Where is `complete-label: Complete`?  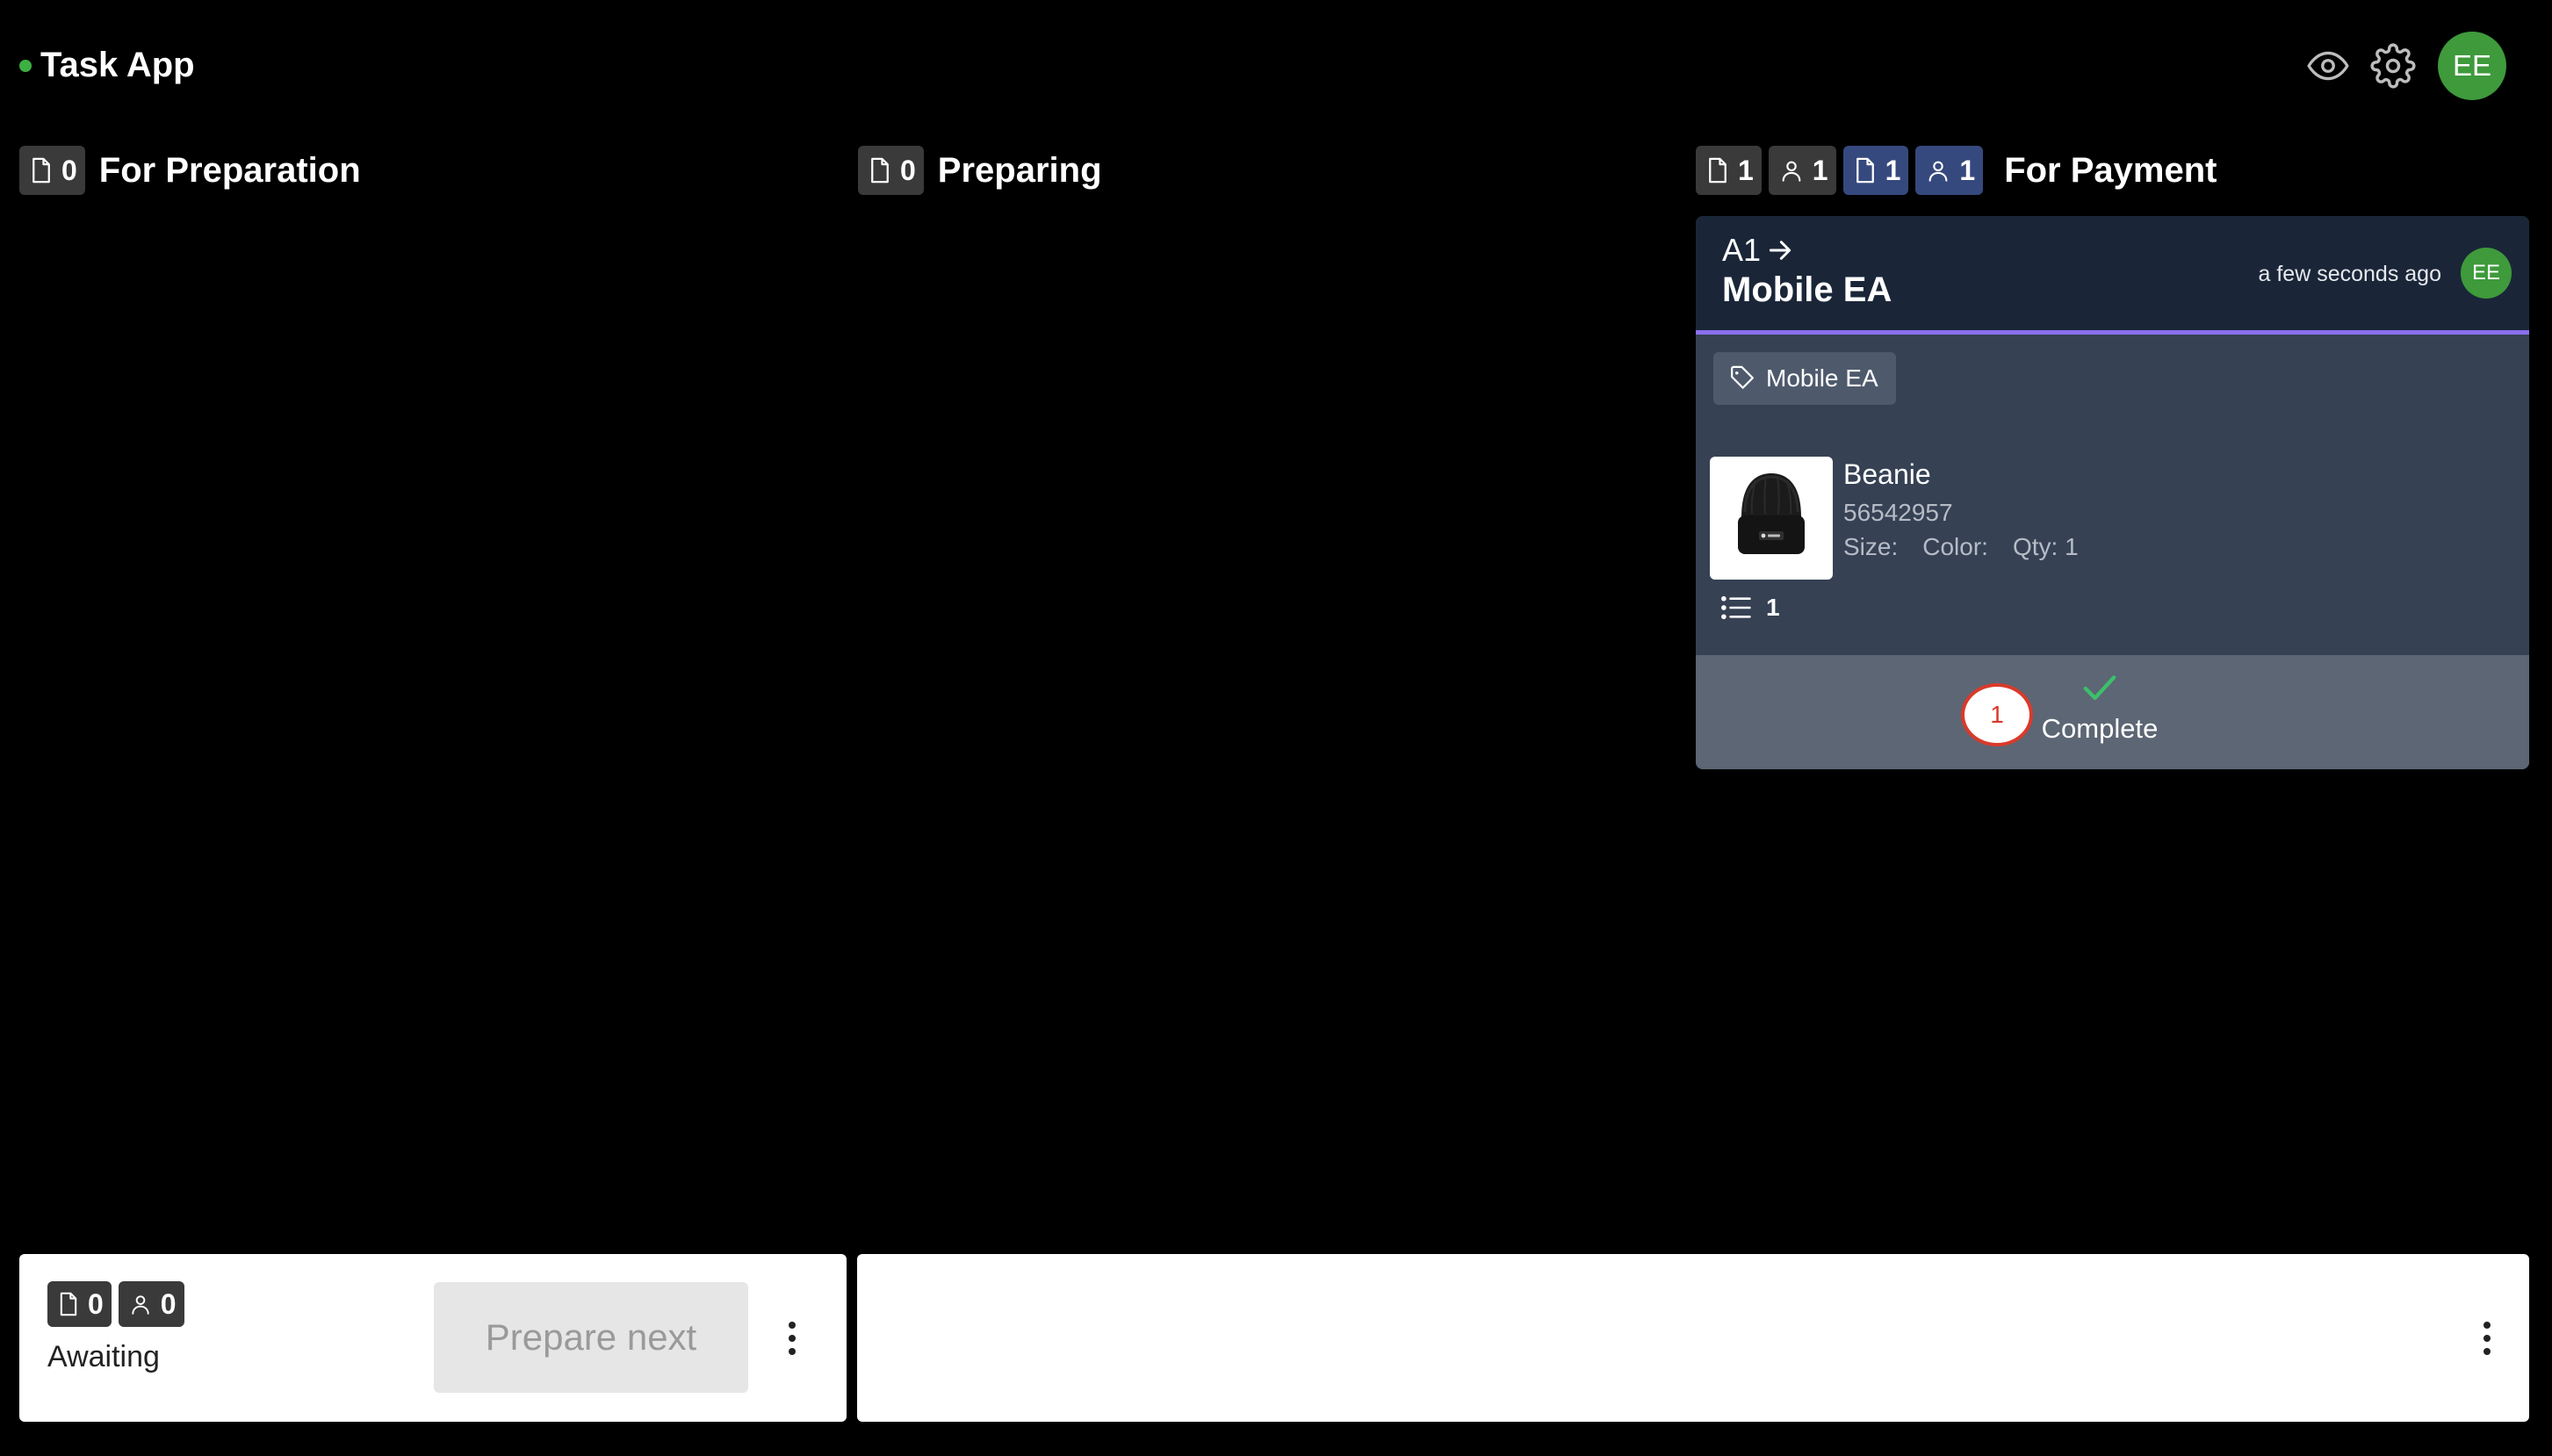
complete-label: Complete is located at coordinates (2100, 728).